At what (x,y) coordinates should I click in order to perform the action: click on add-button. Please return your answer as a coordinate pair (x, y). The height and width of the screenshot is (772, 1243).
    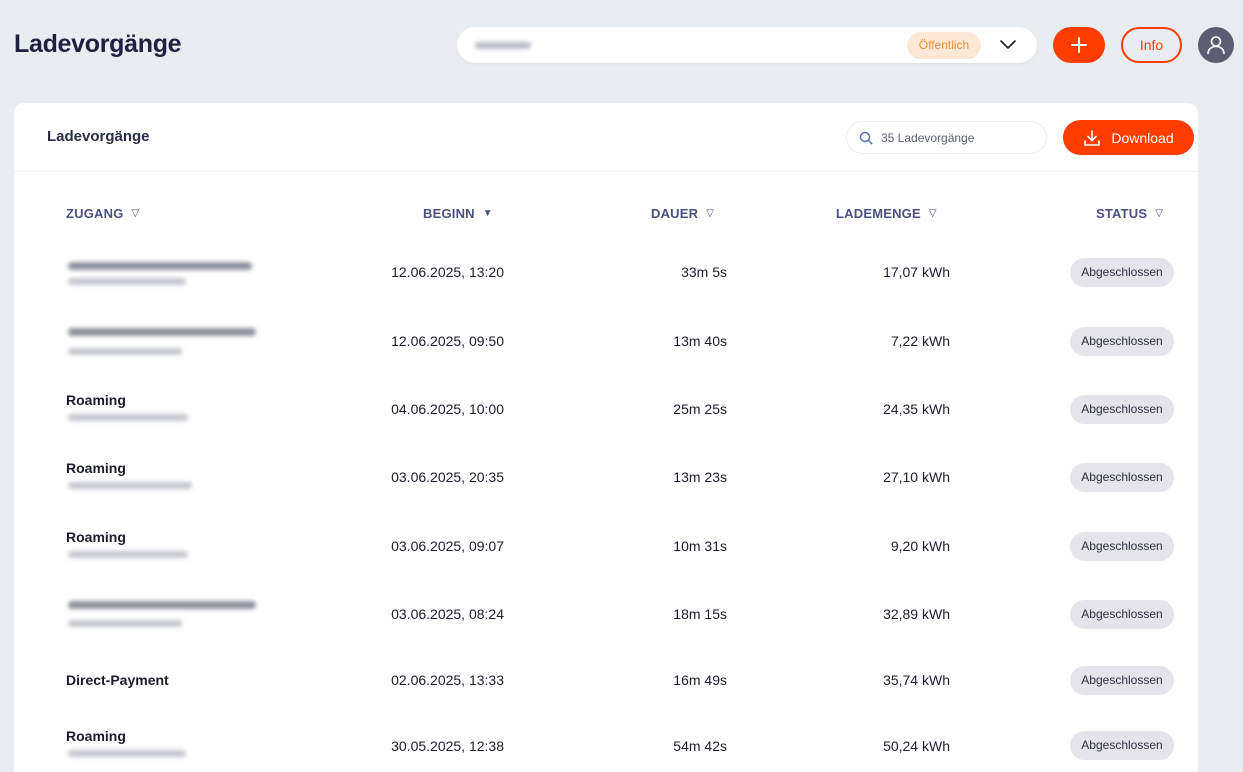
    Looking at the image, I should click on (1079, 45).